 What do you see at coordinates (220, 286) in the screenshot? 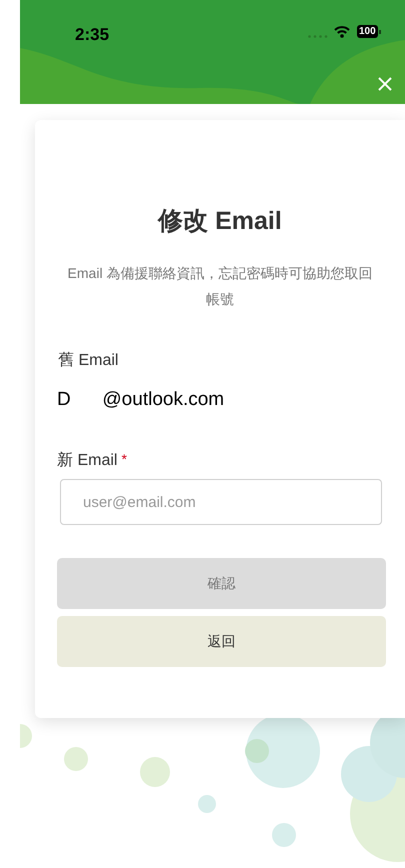
I see `dialog-description: Email 為備援聯絡資訊，忘記密碼時可協助您取回帳號` at bounding box center [220, 286].